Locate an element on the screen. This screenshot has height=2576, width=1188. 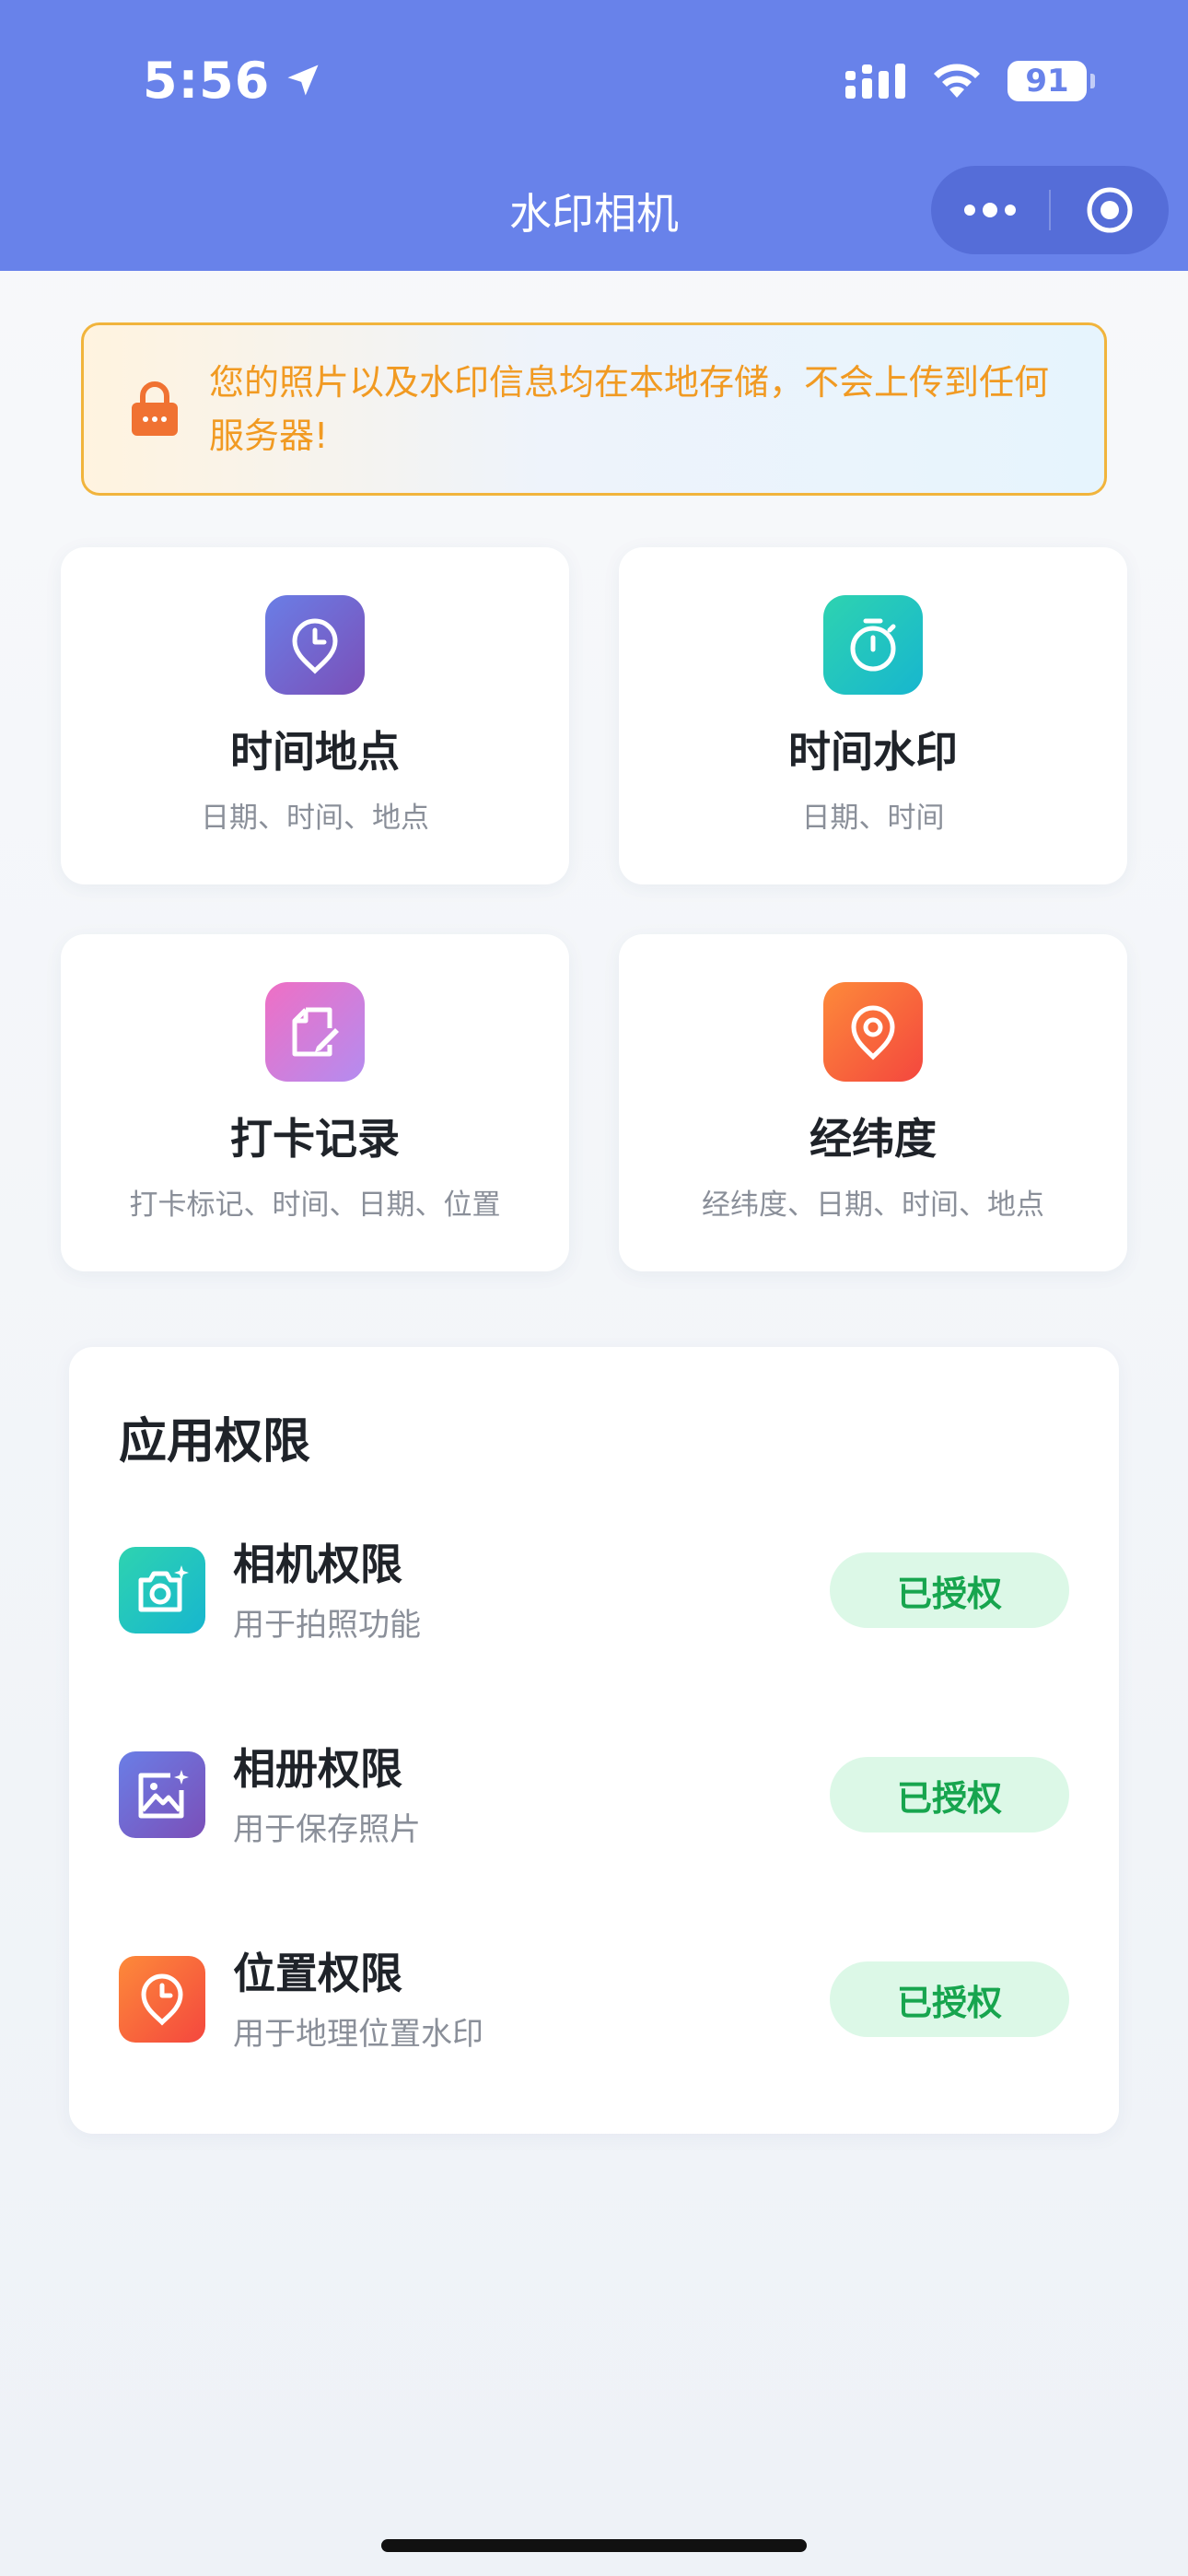
card-subtitle: 日期、时间、地点 is located at coordinates (315, 818).